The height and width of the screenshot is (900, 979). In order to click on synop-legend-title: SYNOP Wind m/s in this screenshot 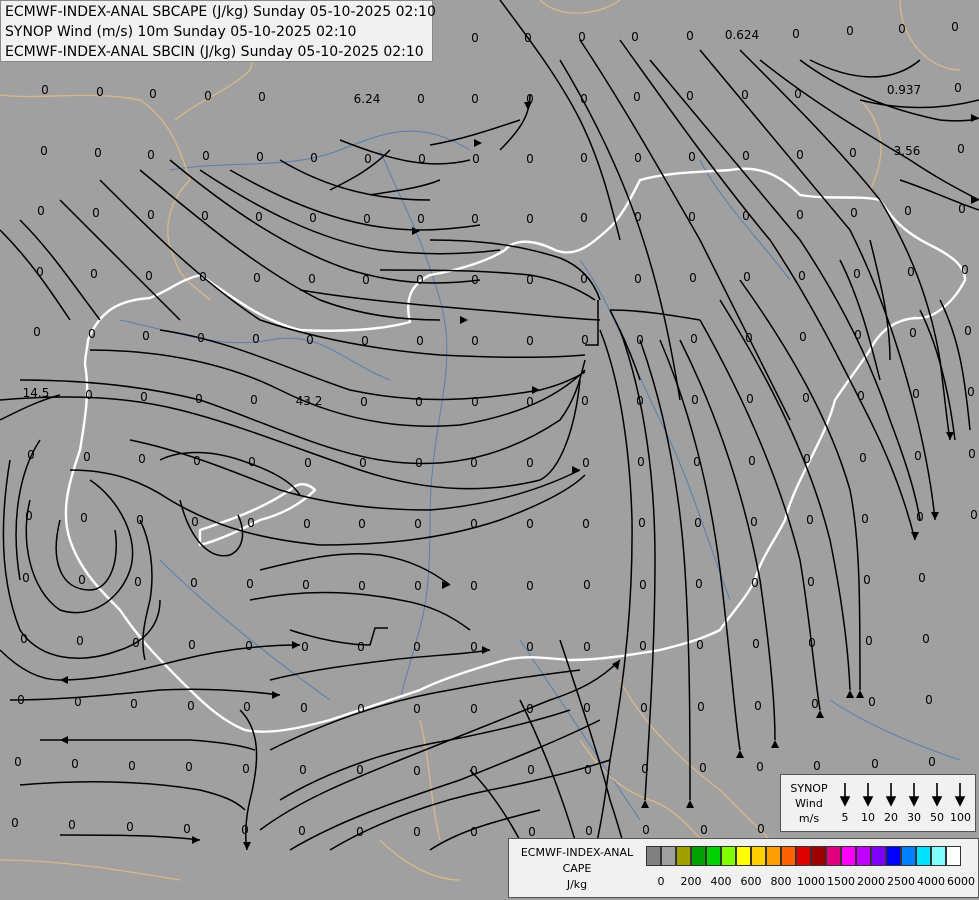, I will do `click(809, 803)`.